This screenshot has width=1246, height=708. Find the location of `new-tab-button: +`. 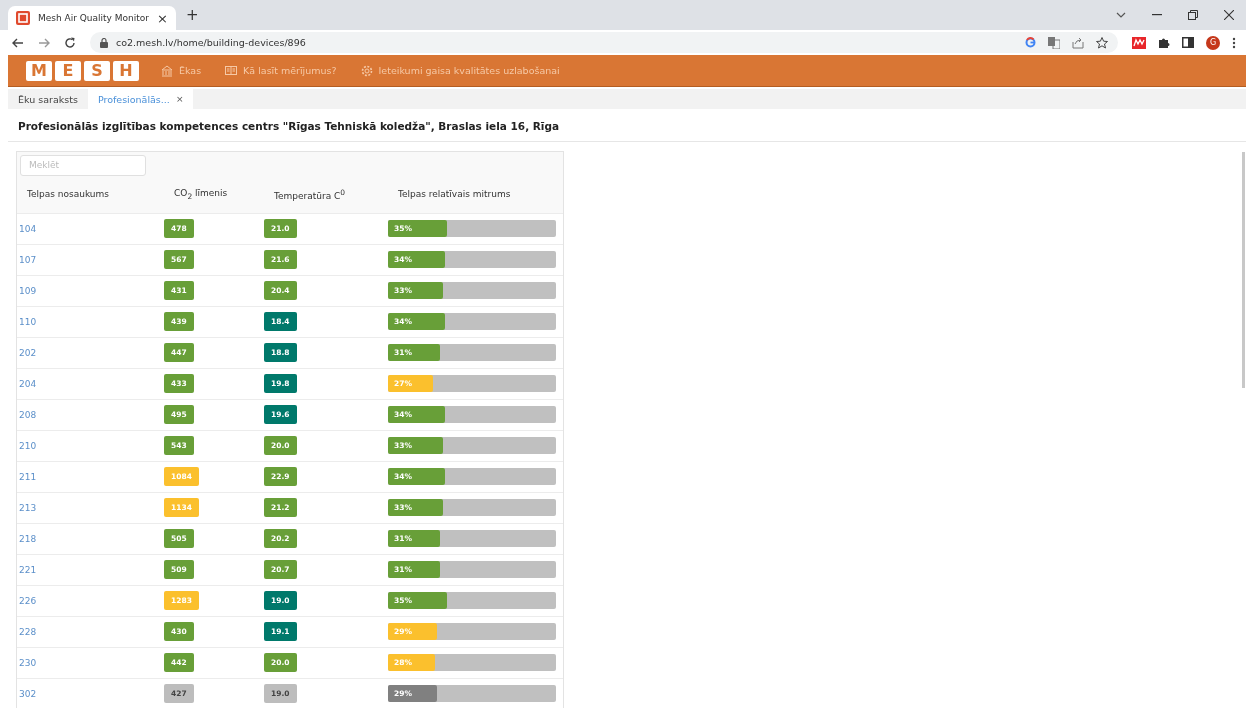

new-tab-button: + is located at coordinates (192, 15).